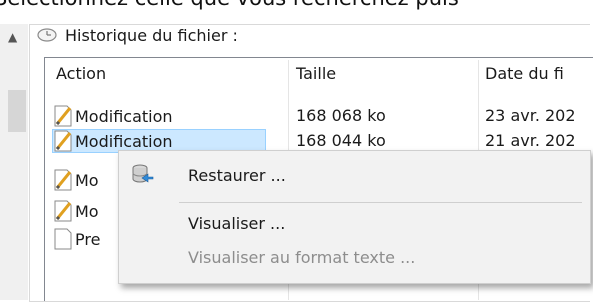 The image size is (593, 302). I want to click on row-action: Pre, so click(88, 239).